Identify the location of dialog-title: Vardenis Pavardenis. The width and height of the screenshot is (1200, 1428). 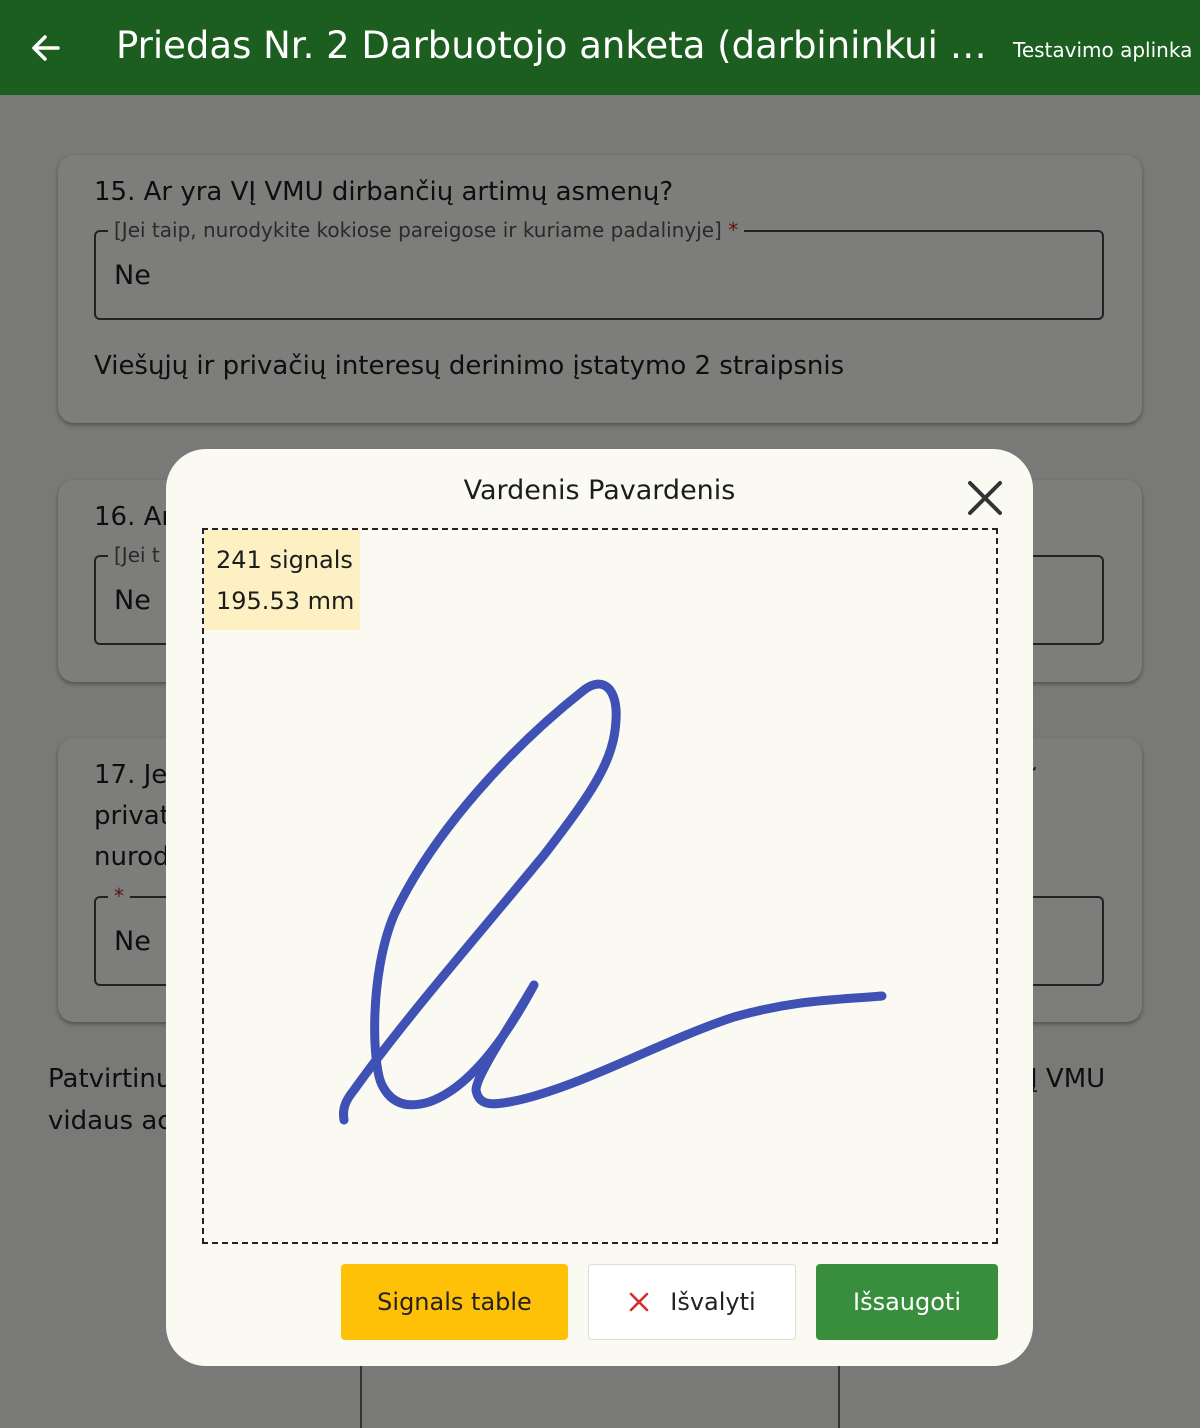
(599, 490).